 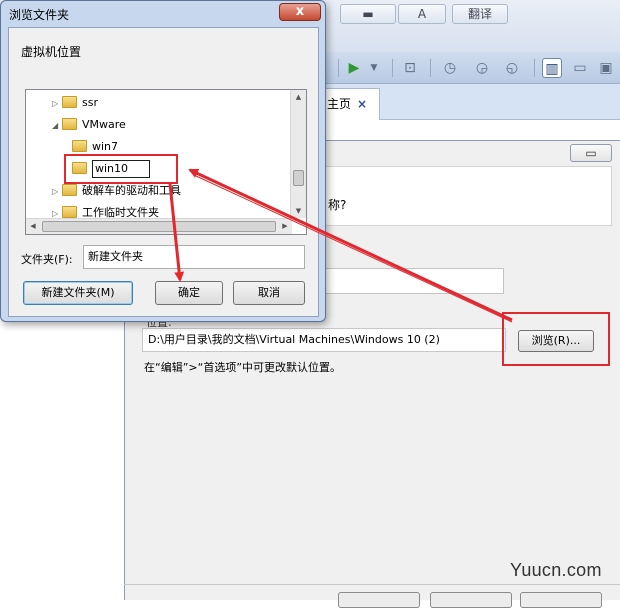 What do you see at coordinates (194, 257) in the screenshot?
I see `folder-name-input: 新建文件夹` at bounding box center [194, 257].